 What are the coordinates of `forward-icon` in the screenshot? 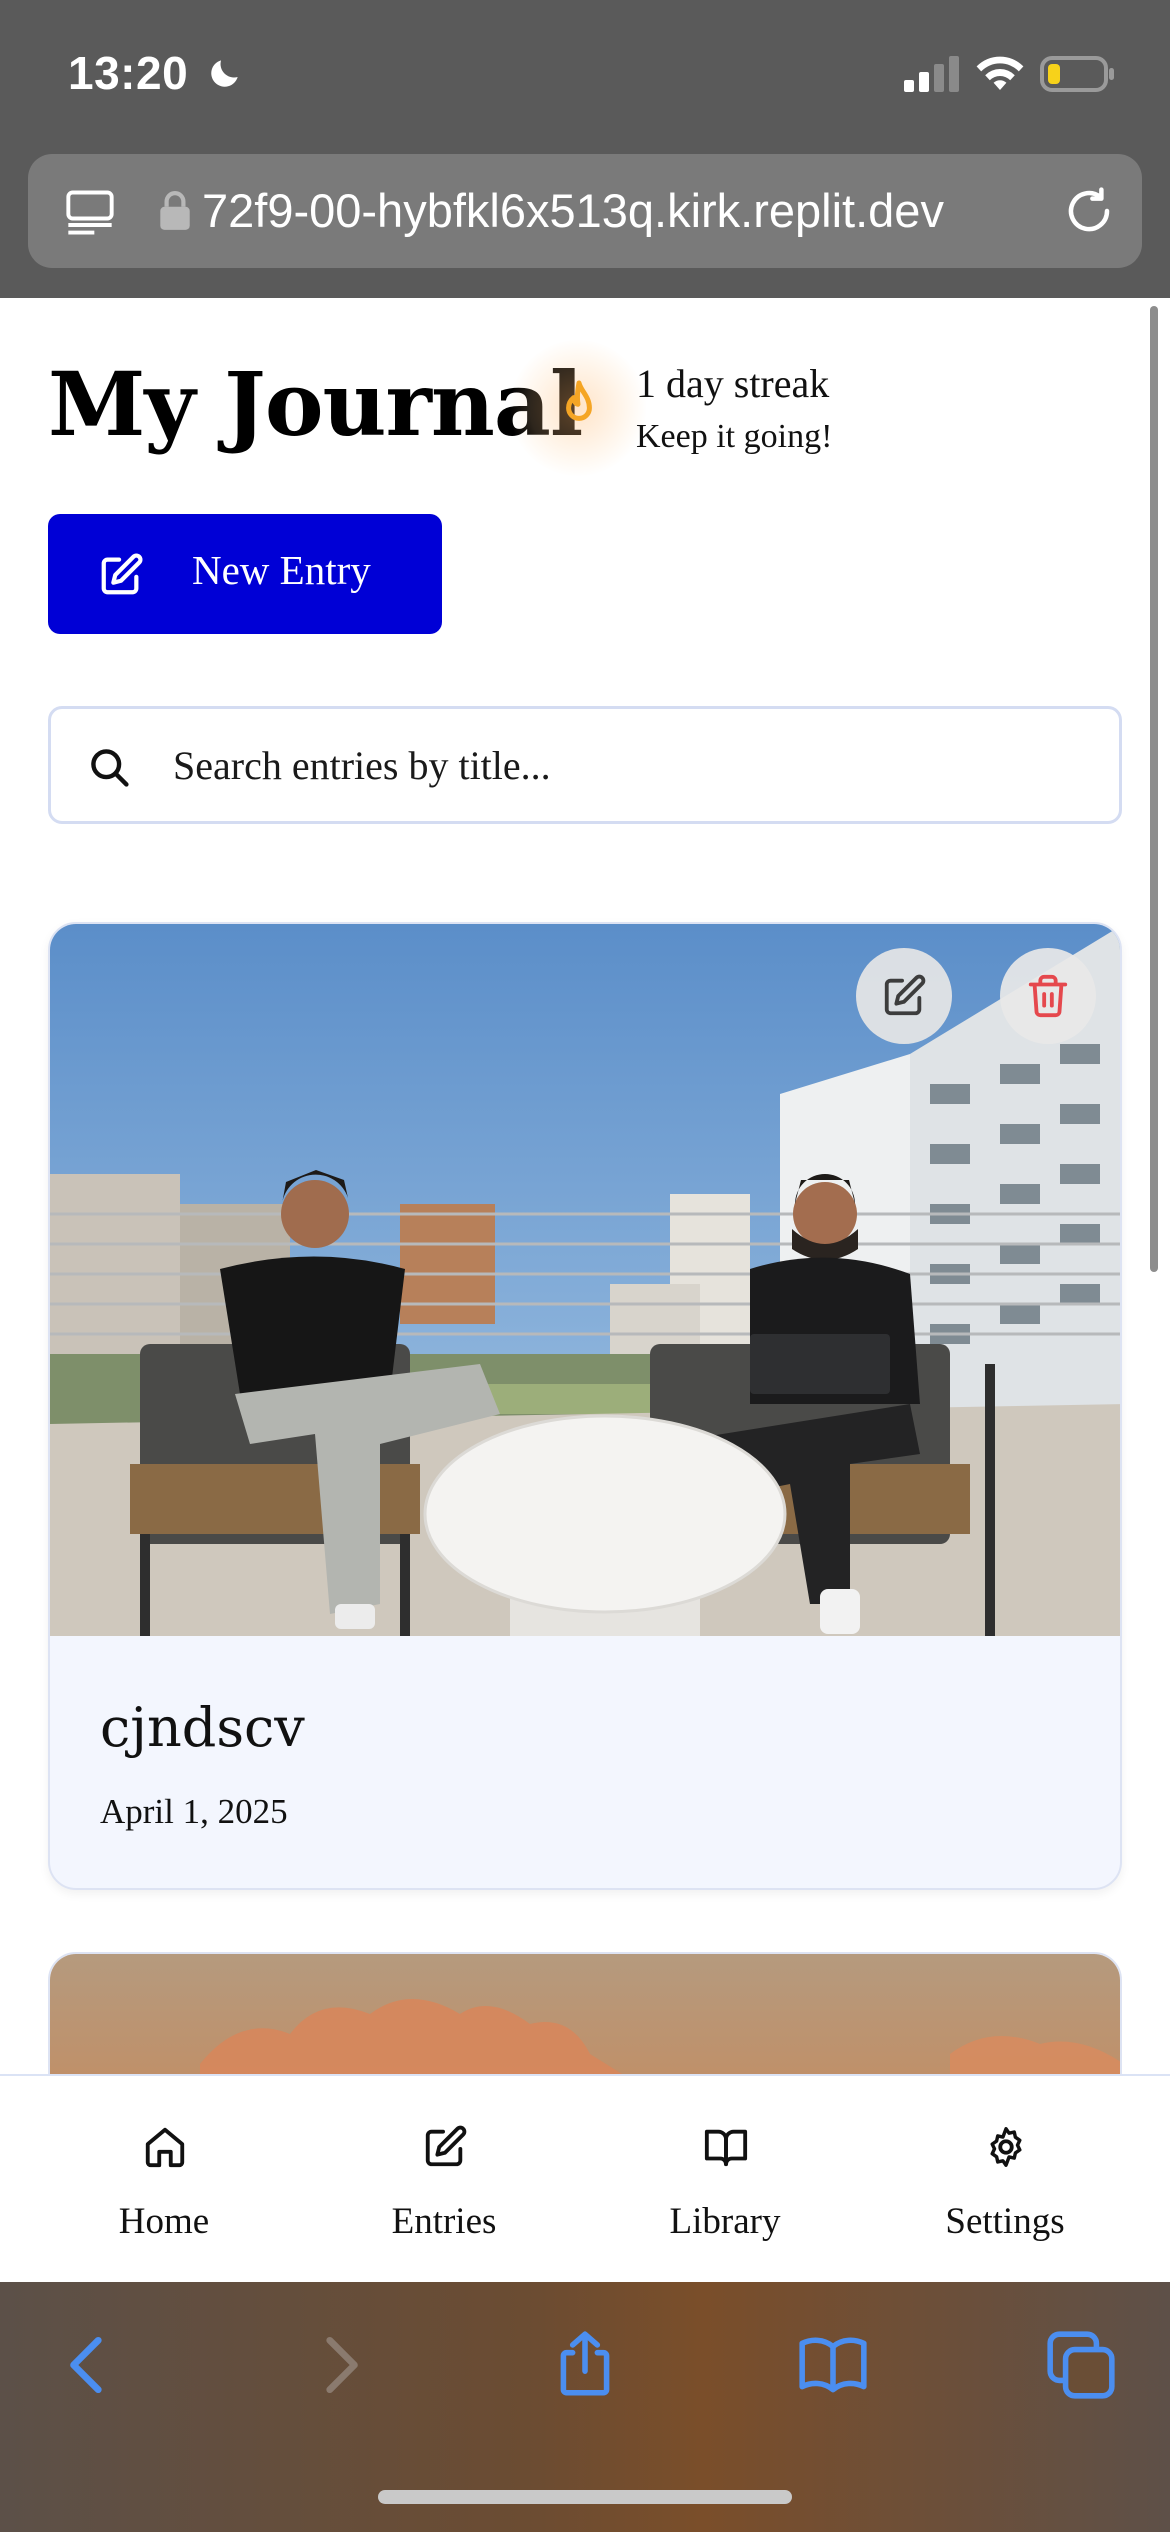 It's located at (339, 2365).